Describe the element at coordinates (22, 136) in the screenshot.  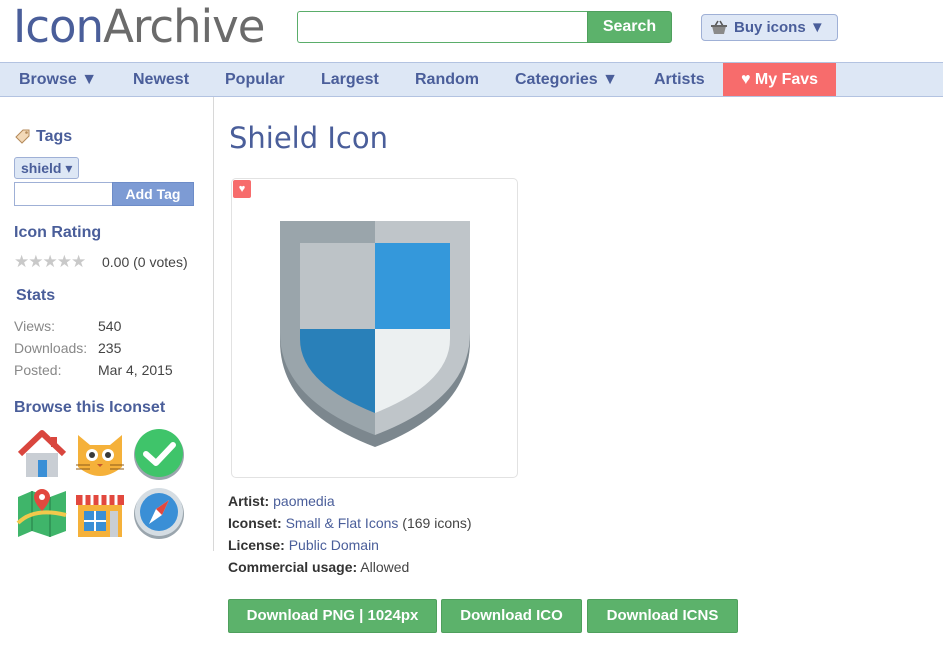
I see `tag-icon` at that location.